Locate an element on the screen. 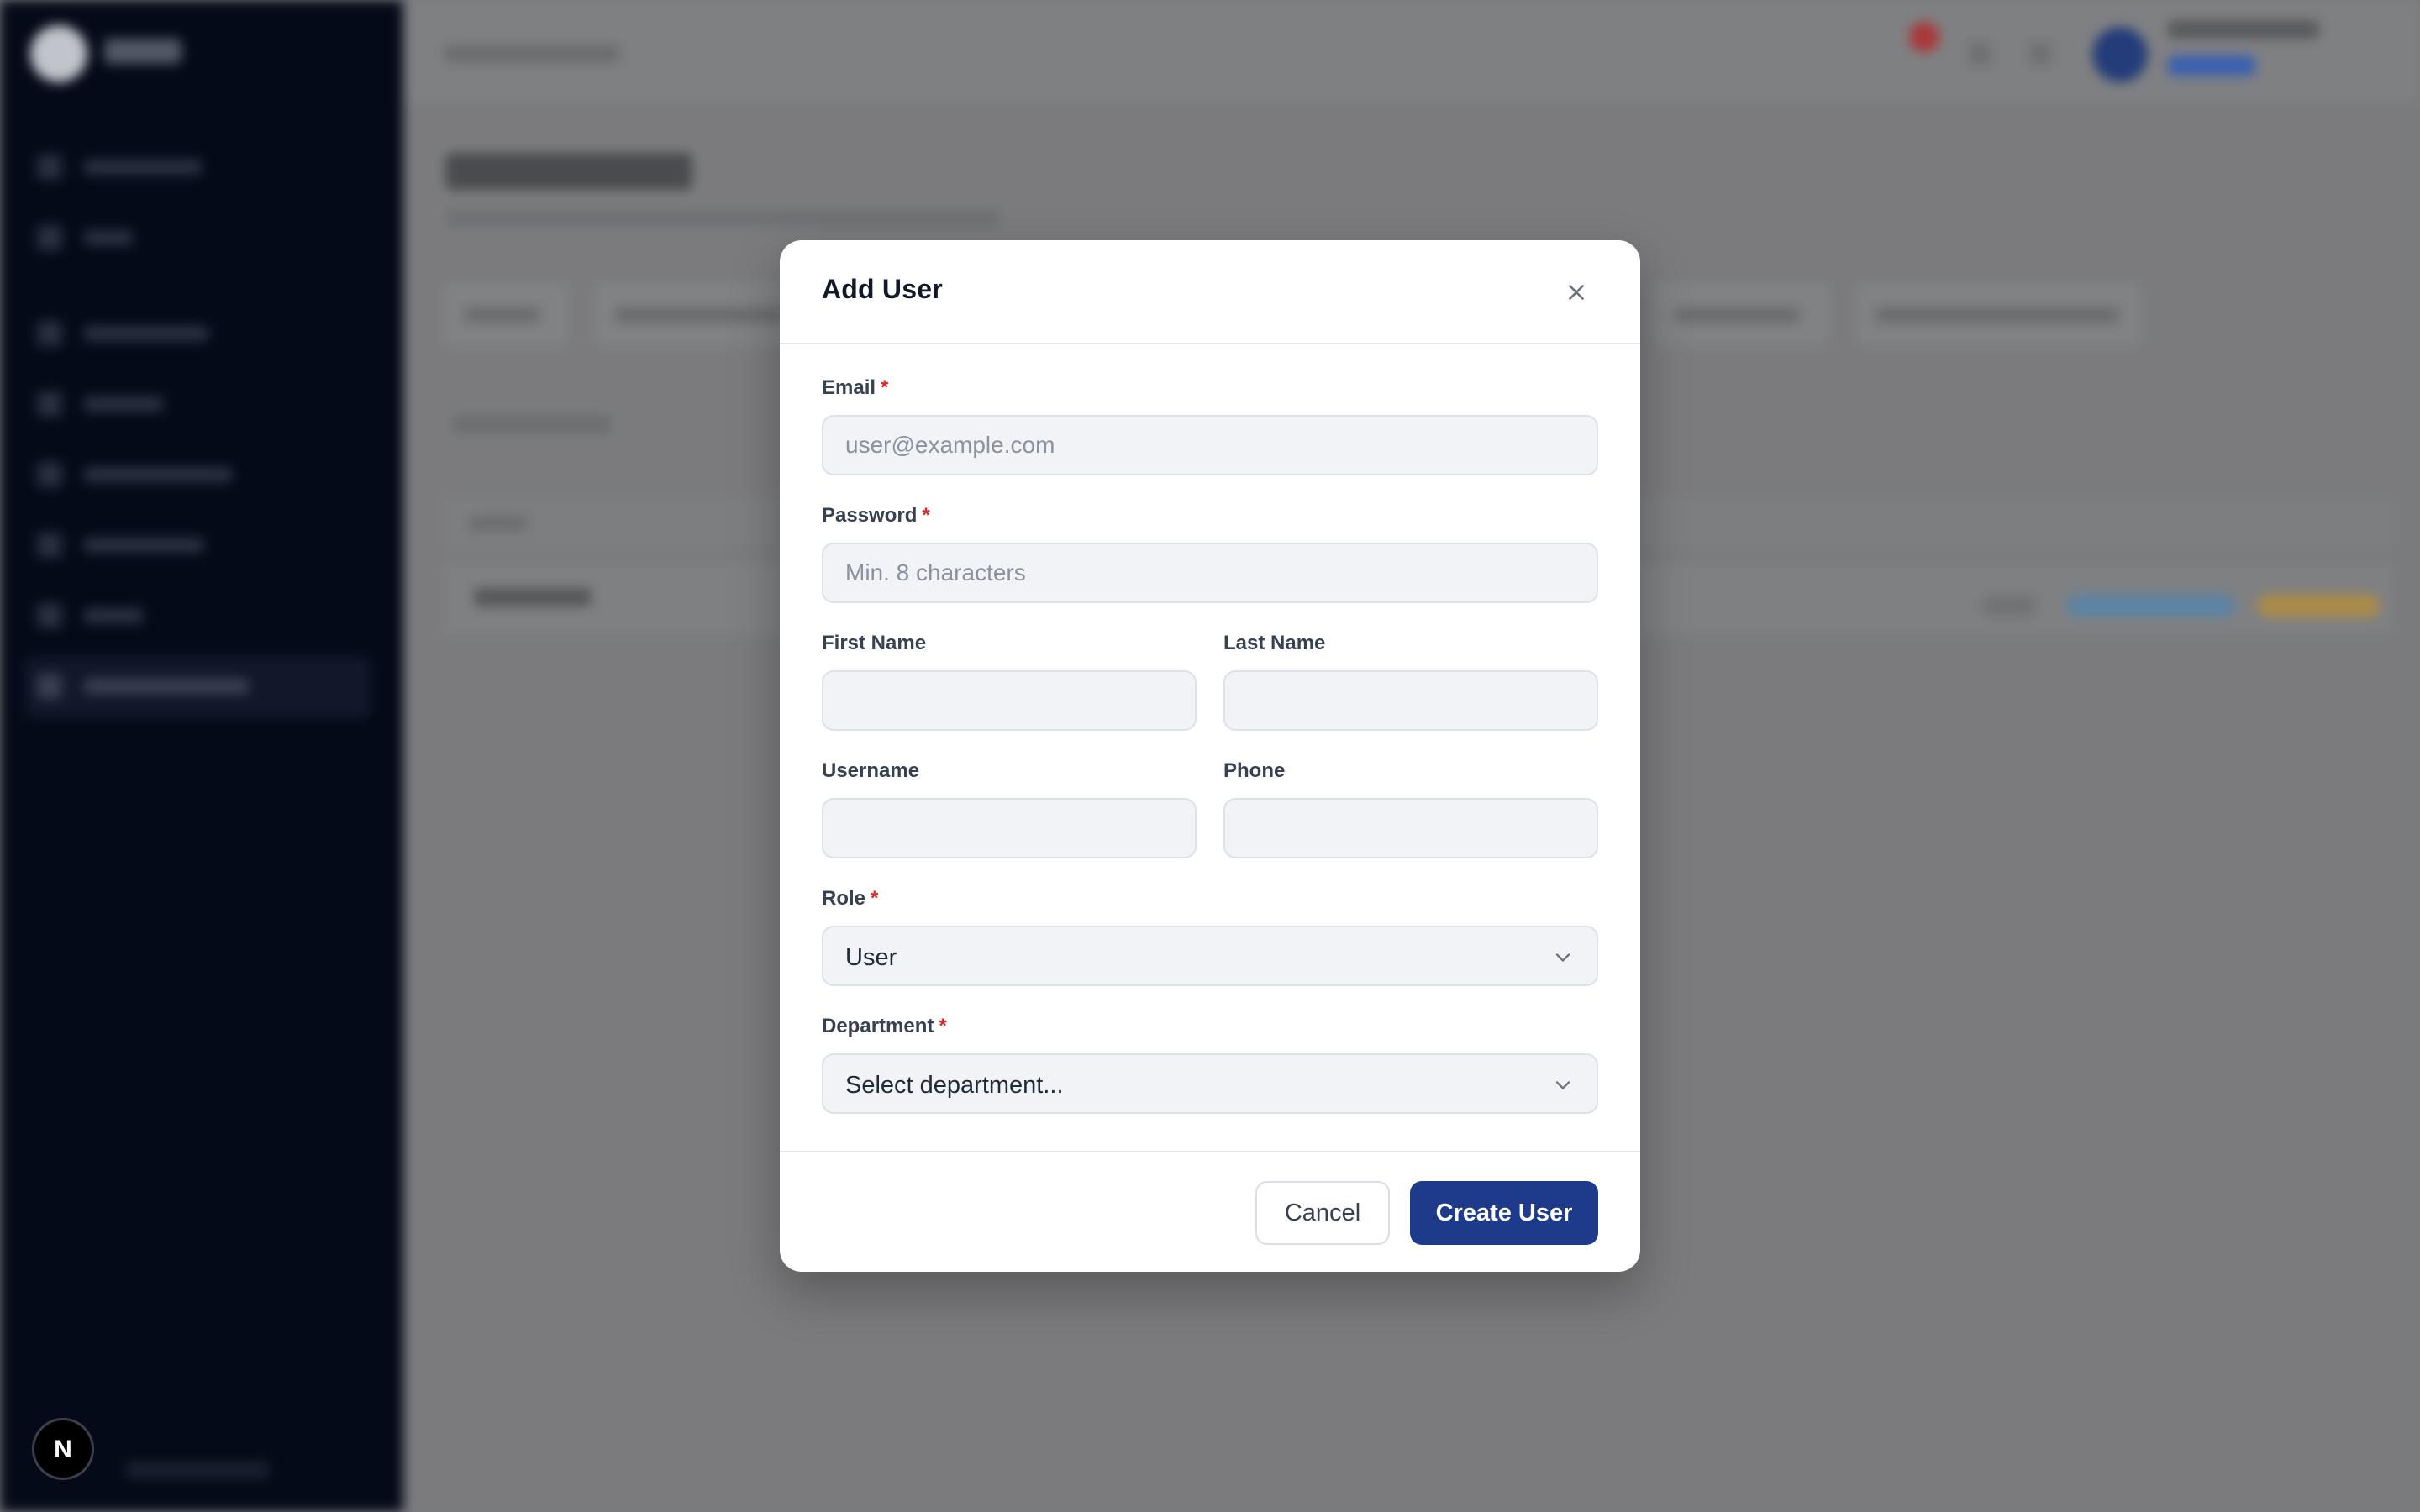 The image size is (2420, 1512). close-button is located at coordinates (1576, 292).